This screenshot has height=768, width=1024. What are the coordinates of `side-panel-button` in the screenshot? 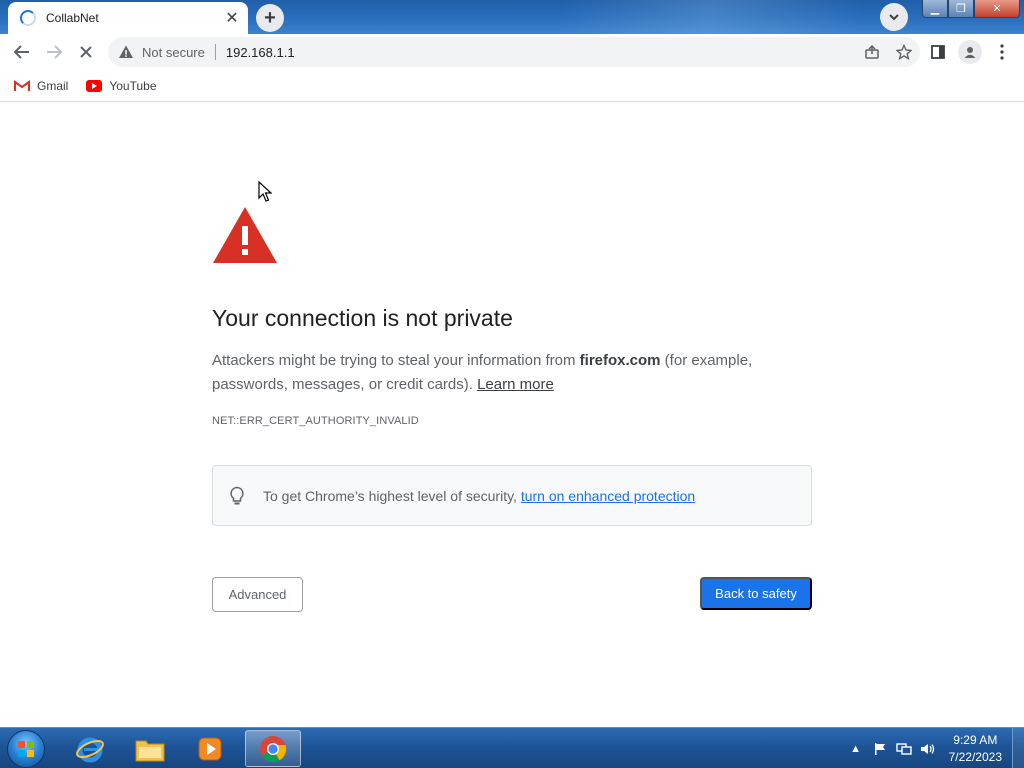 It's located at (938, 52).